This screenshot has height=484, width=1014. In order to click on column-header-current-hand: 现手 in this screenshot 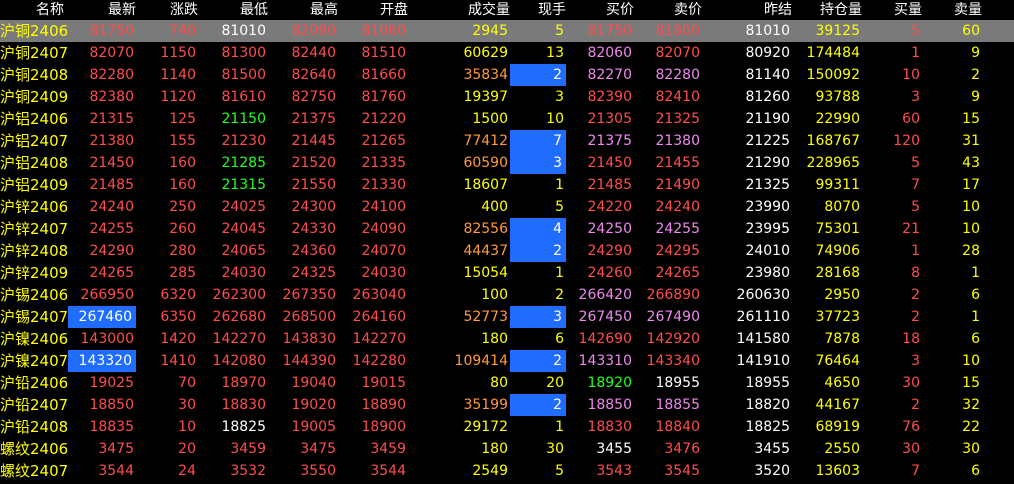, I will do `click(538, 10)`.